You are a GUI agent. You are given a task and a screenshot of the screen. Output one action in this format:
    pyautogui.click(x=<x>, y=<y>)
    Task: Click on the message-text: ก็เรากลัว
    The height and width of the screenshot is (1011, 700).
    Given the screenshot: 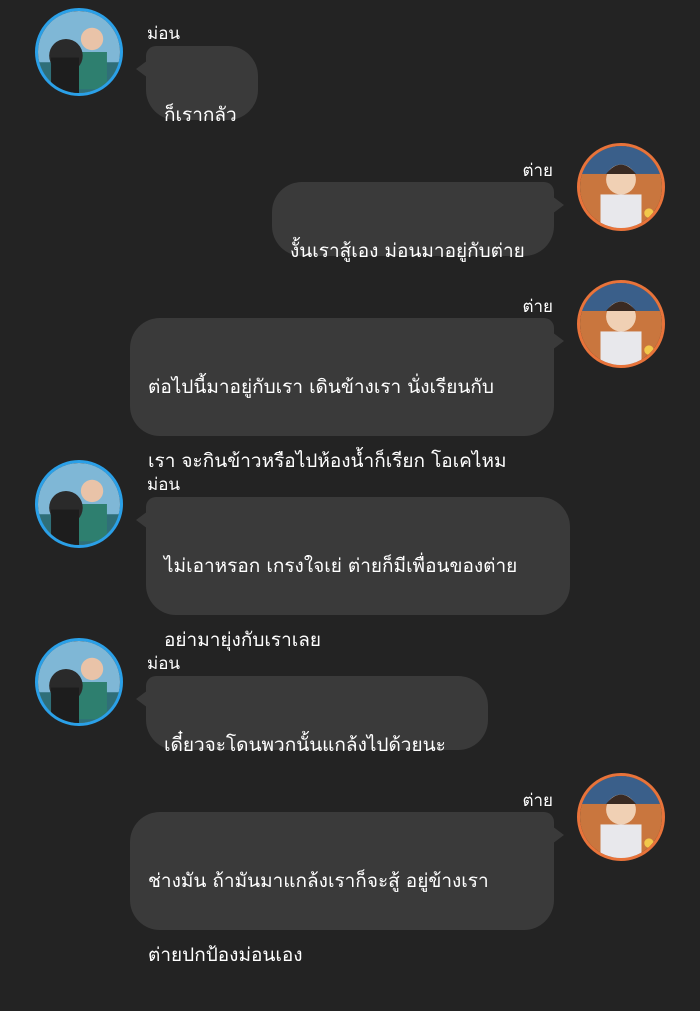 What is the action you would take?
    pyautogui.click(x=200, y=115)
    